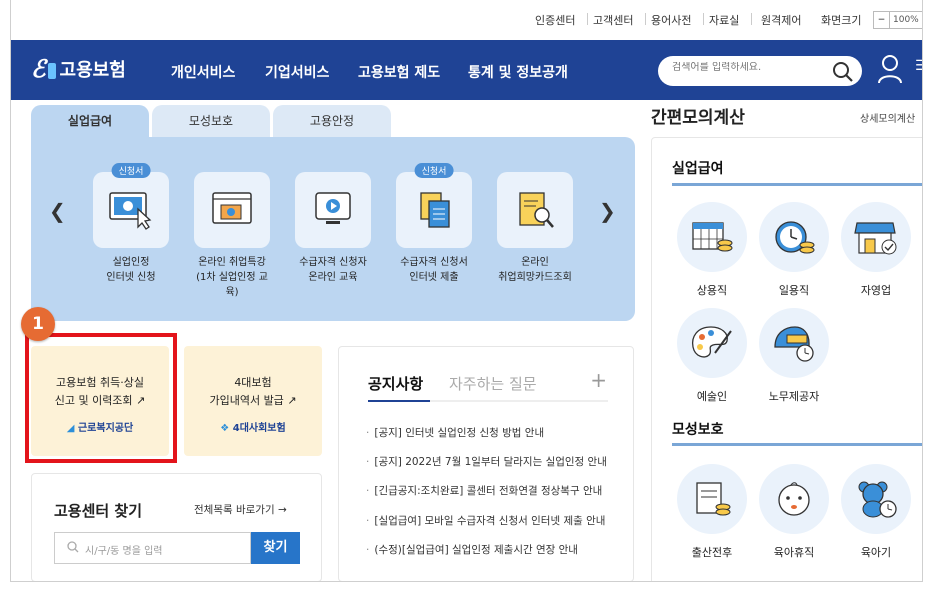 The image size is (933, 589). I want to click on carousel-next-icon: ❯, so click(607, 211).